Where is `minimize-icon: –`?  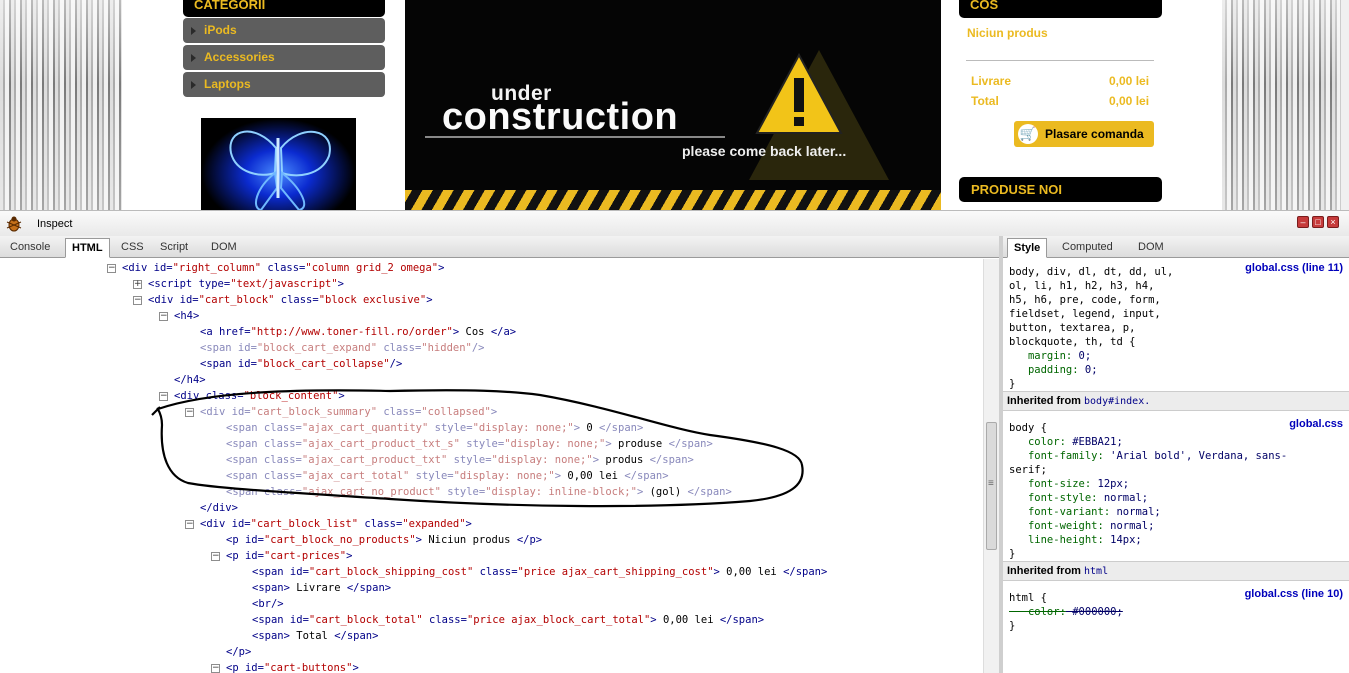 minimize-icon: – is located at coordinates (1303, 222).